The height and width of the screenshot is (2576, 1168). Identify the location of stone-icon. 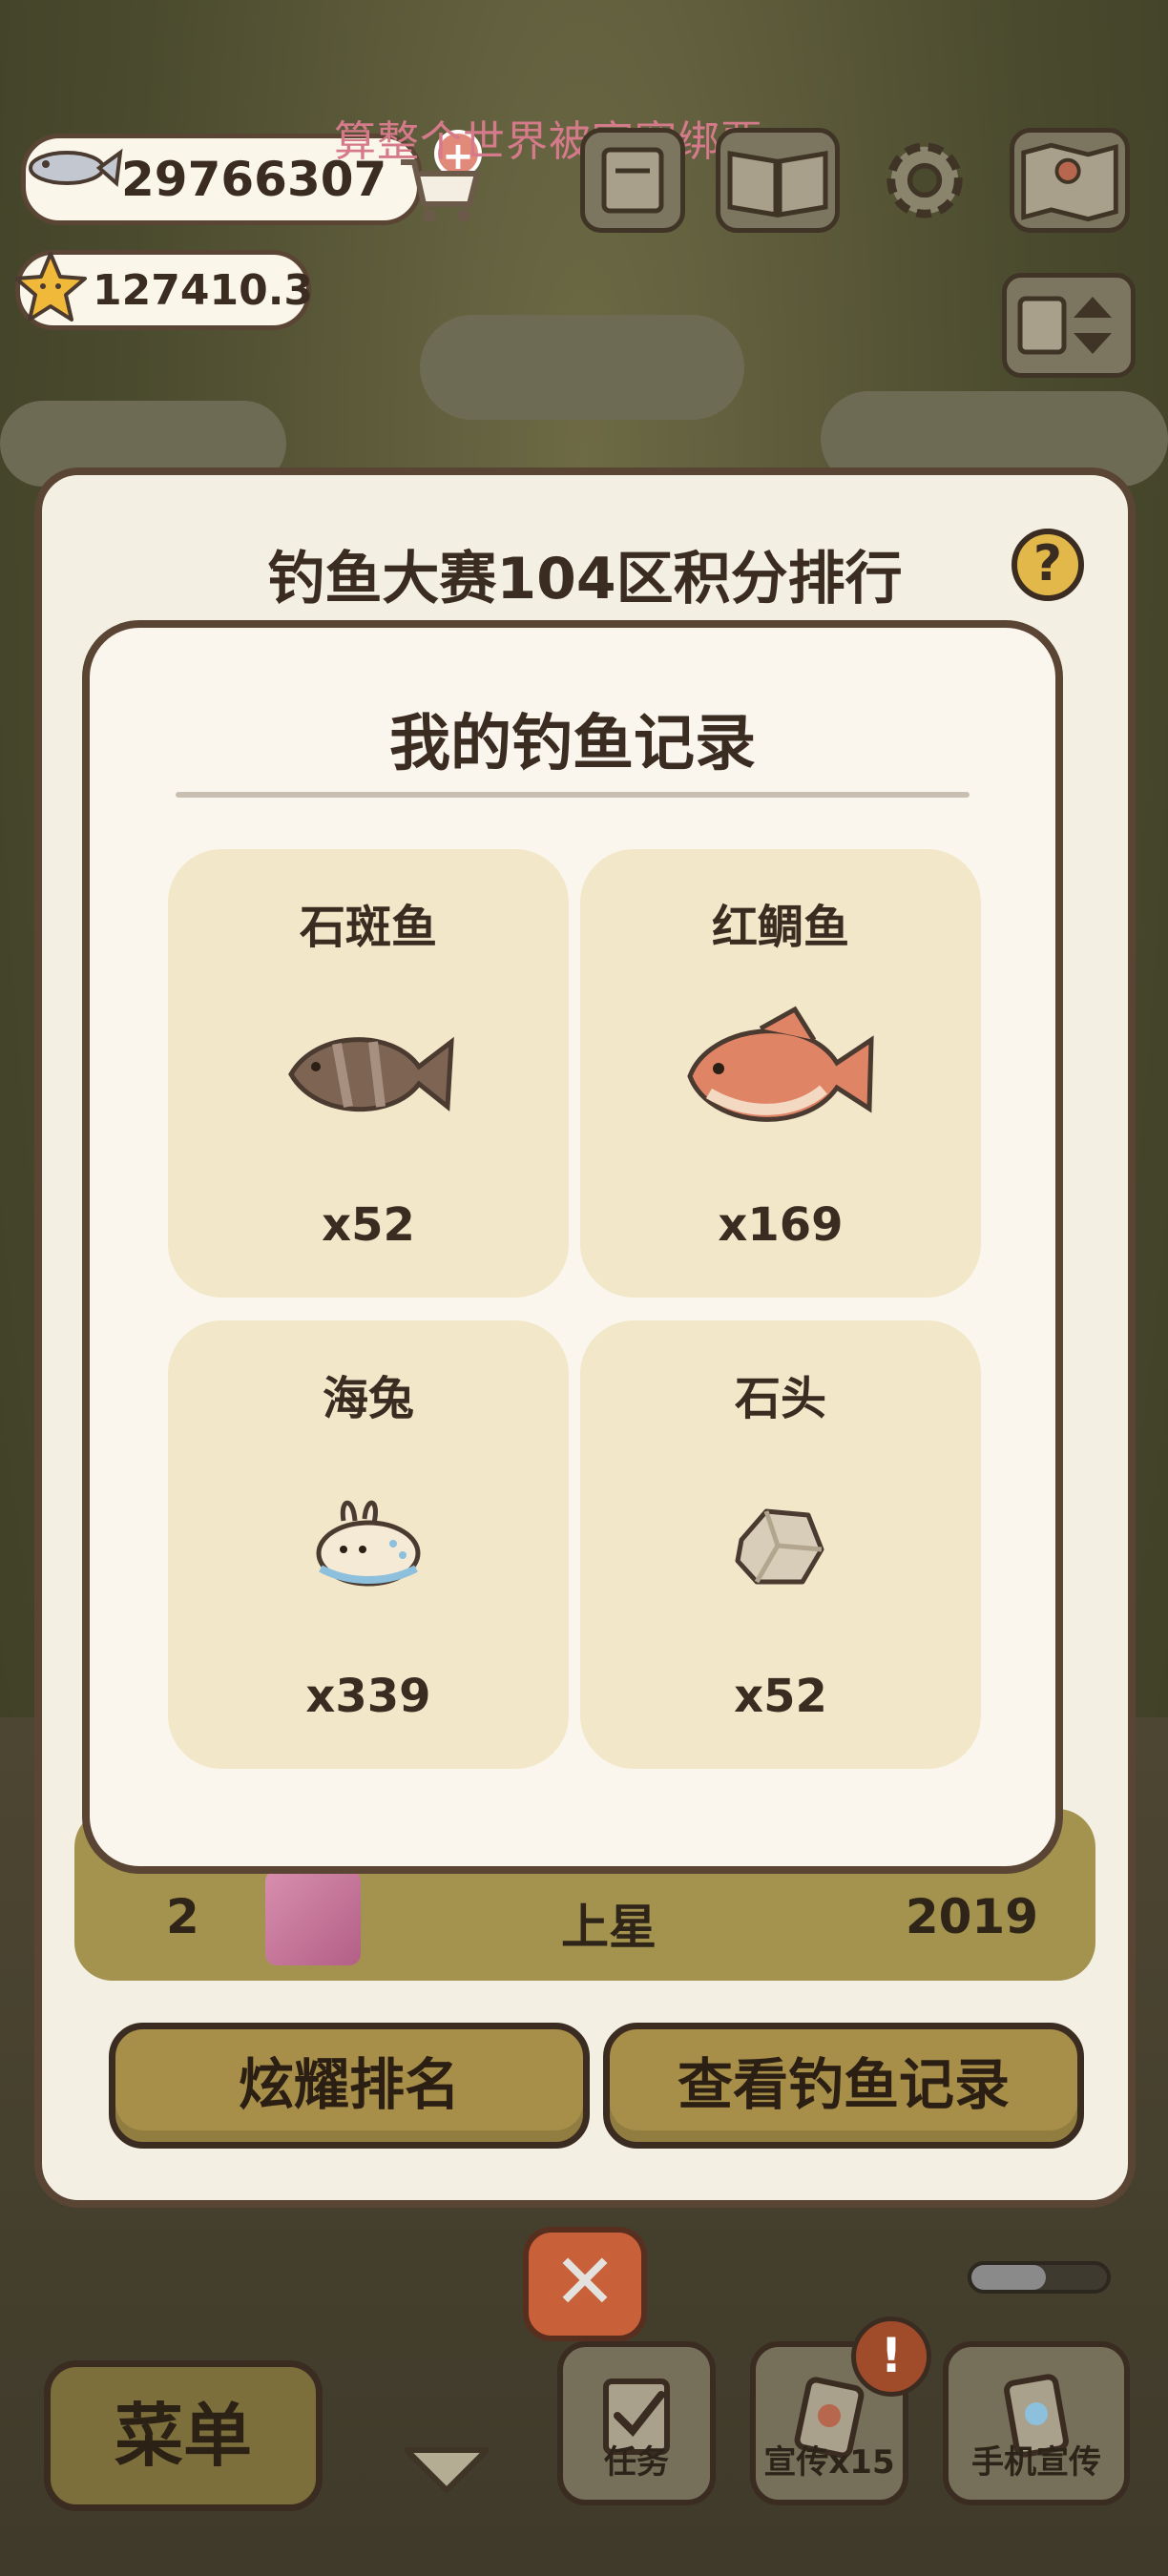
(780, 1546).